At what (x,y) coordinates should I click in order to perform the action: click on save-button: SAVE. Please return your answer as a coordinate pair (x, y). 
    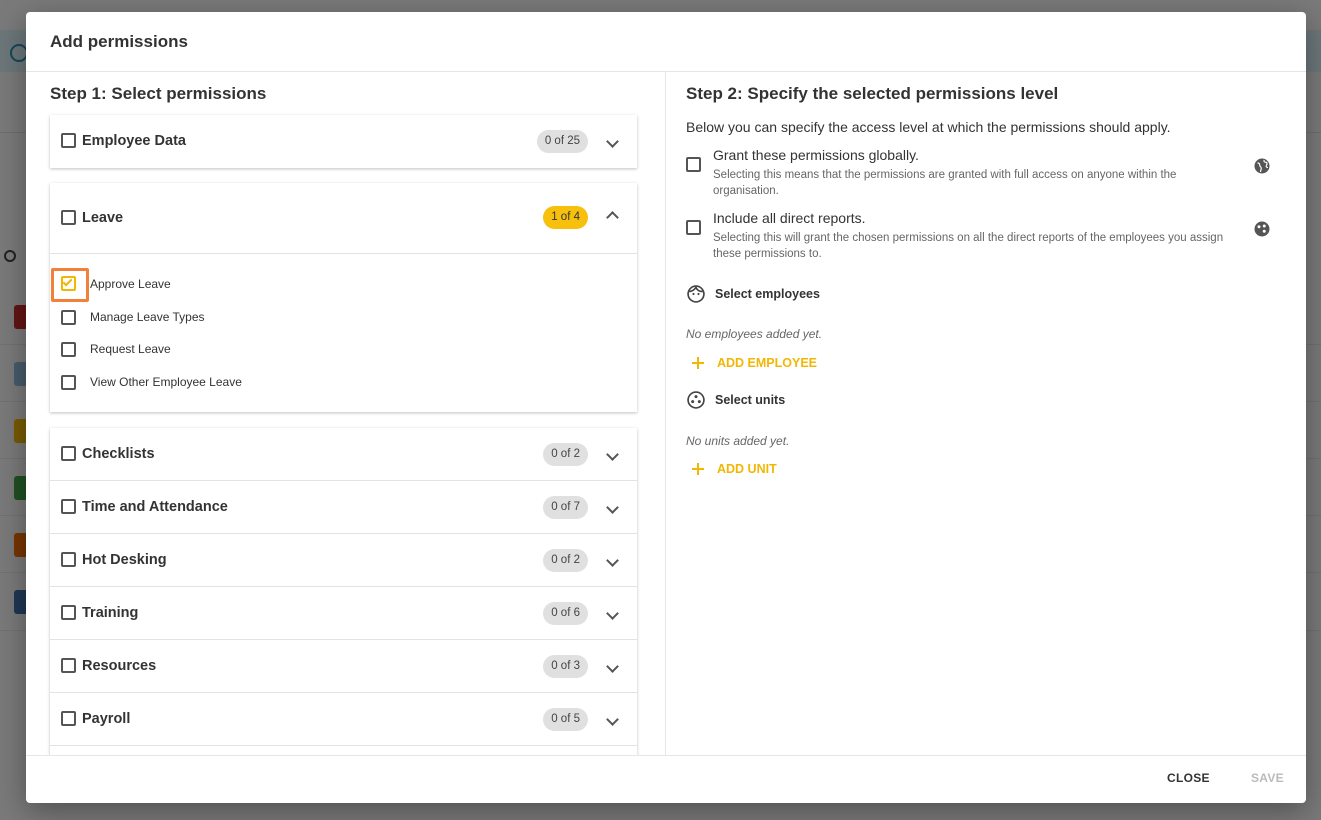
    Looking at the image, I should click on (1267, 778).